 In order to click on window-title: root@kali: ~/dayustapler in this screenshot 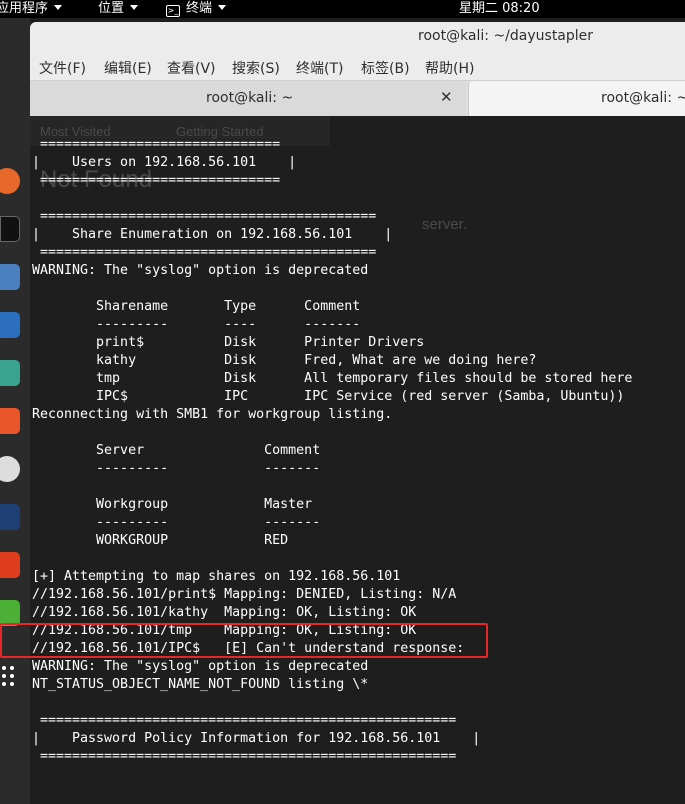, I will do `click(506, 36)`.